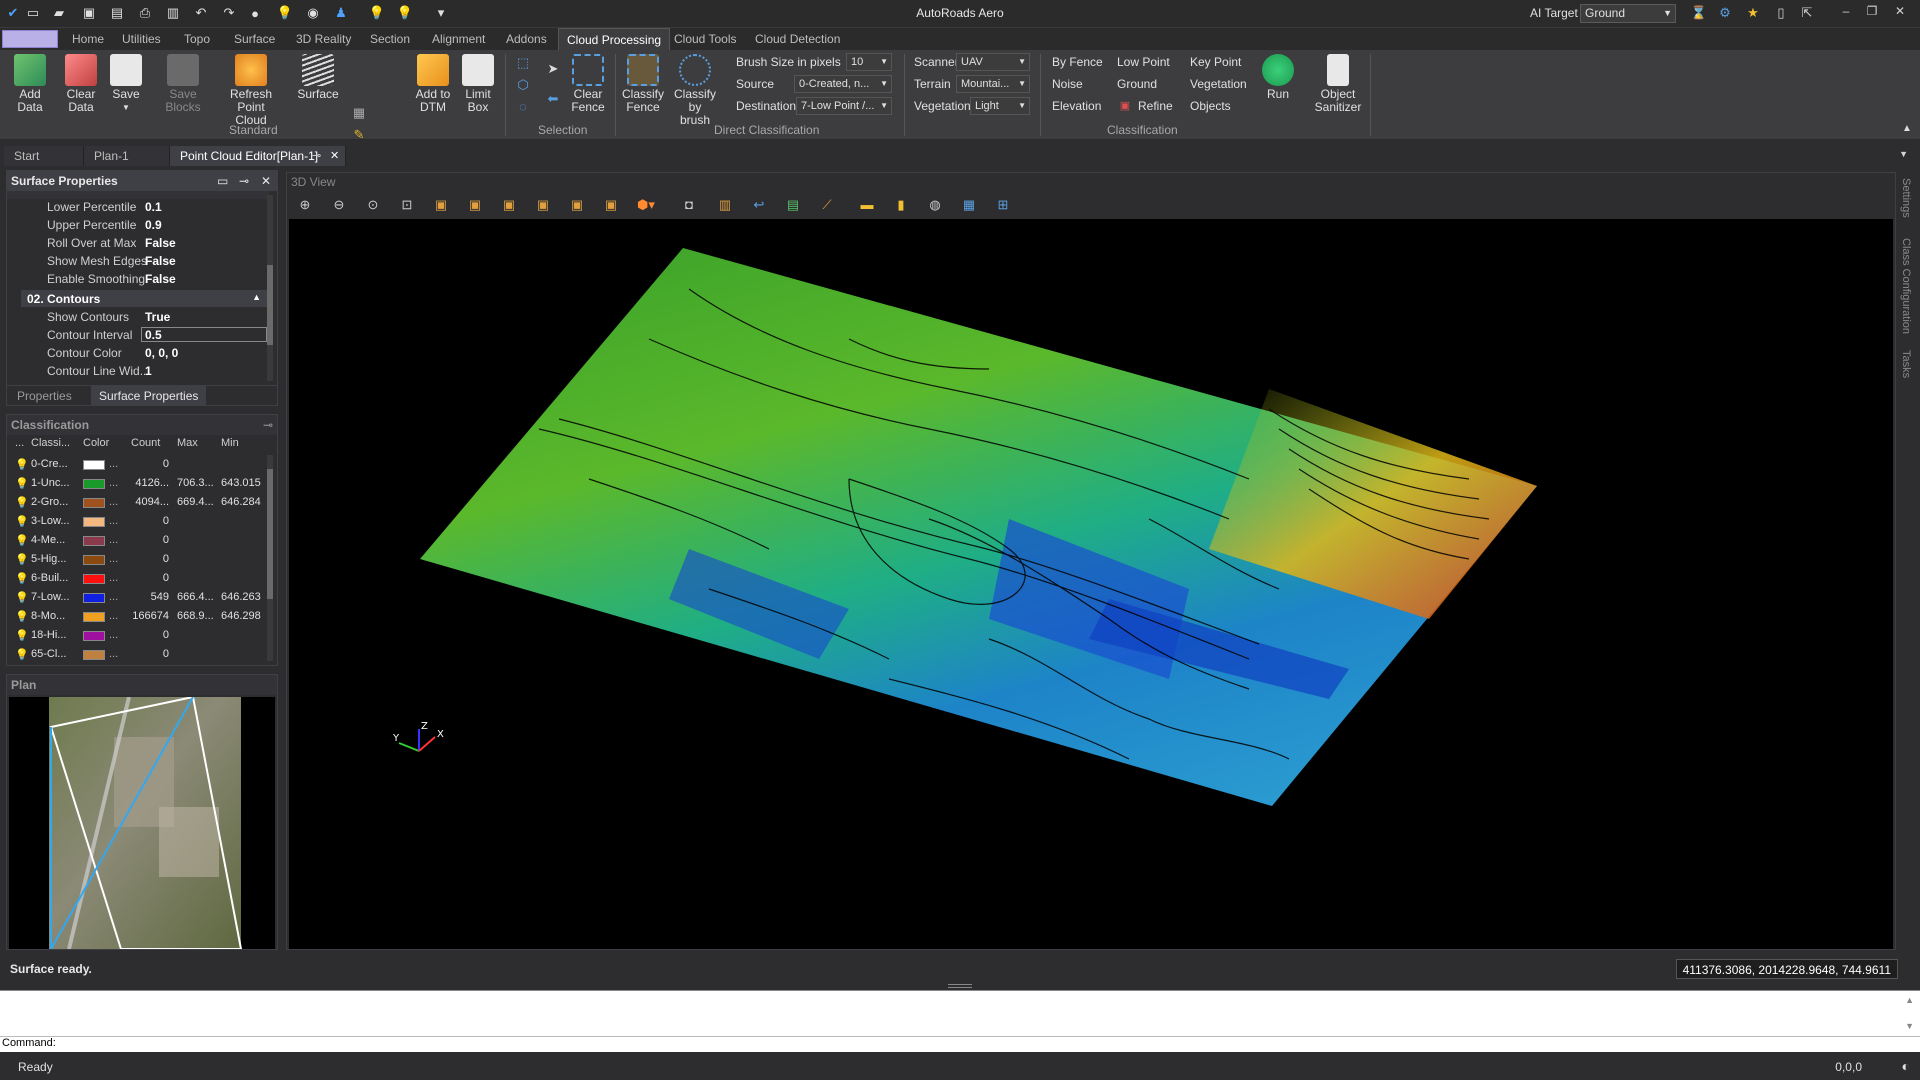  What do you see at coordinates (1155, 106) in the screenshot?
I see `refine-button: Refine` at bounding box center [1155, 106].